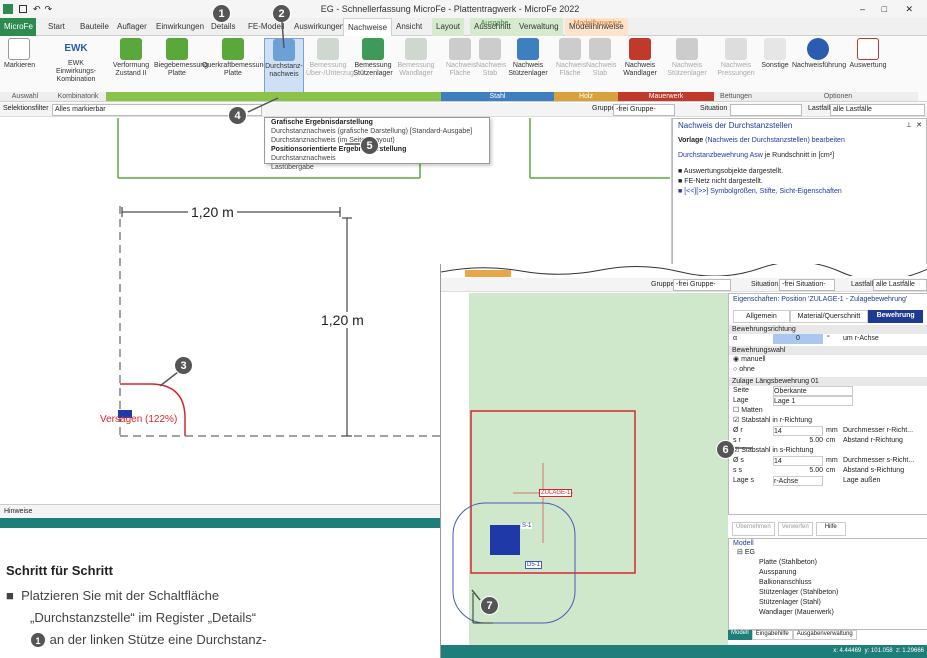 The height and width of the screenshot is (658, 927). What do you see at coordinates (489, 605) in the screenshot?
I see `callout-badge-7: 7` at bounding box center [489, 605].